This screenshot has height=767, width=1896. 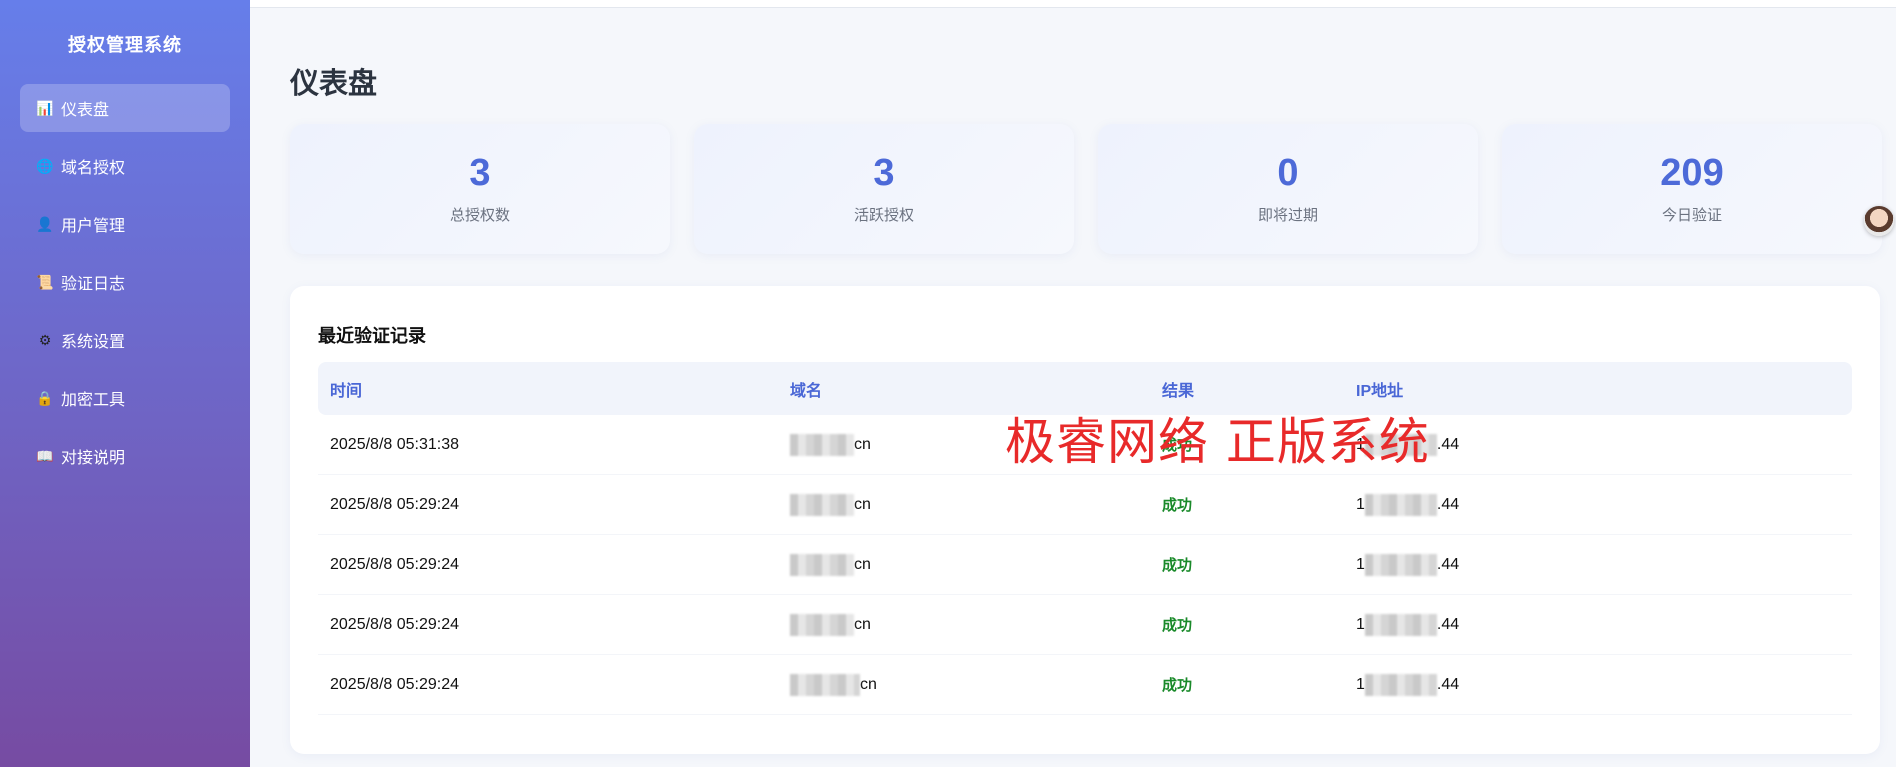 What do you see at coordinates (1287, 215) in the screenshot?
I see `stat-label: 即将过期` at bounding box center [1287, 215].